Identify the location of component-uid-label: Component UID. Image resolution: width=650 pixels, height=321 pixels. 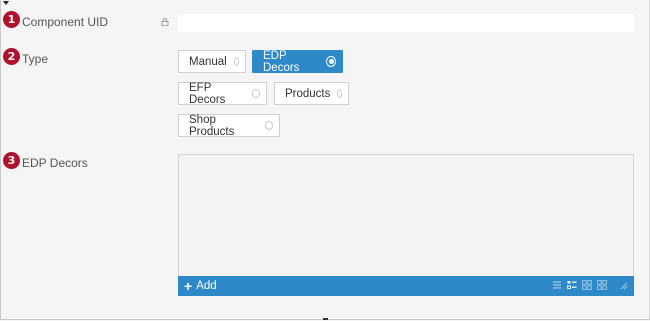
(65, 22).